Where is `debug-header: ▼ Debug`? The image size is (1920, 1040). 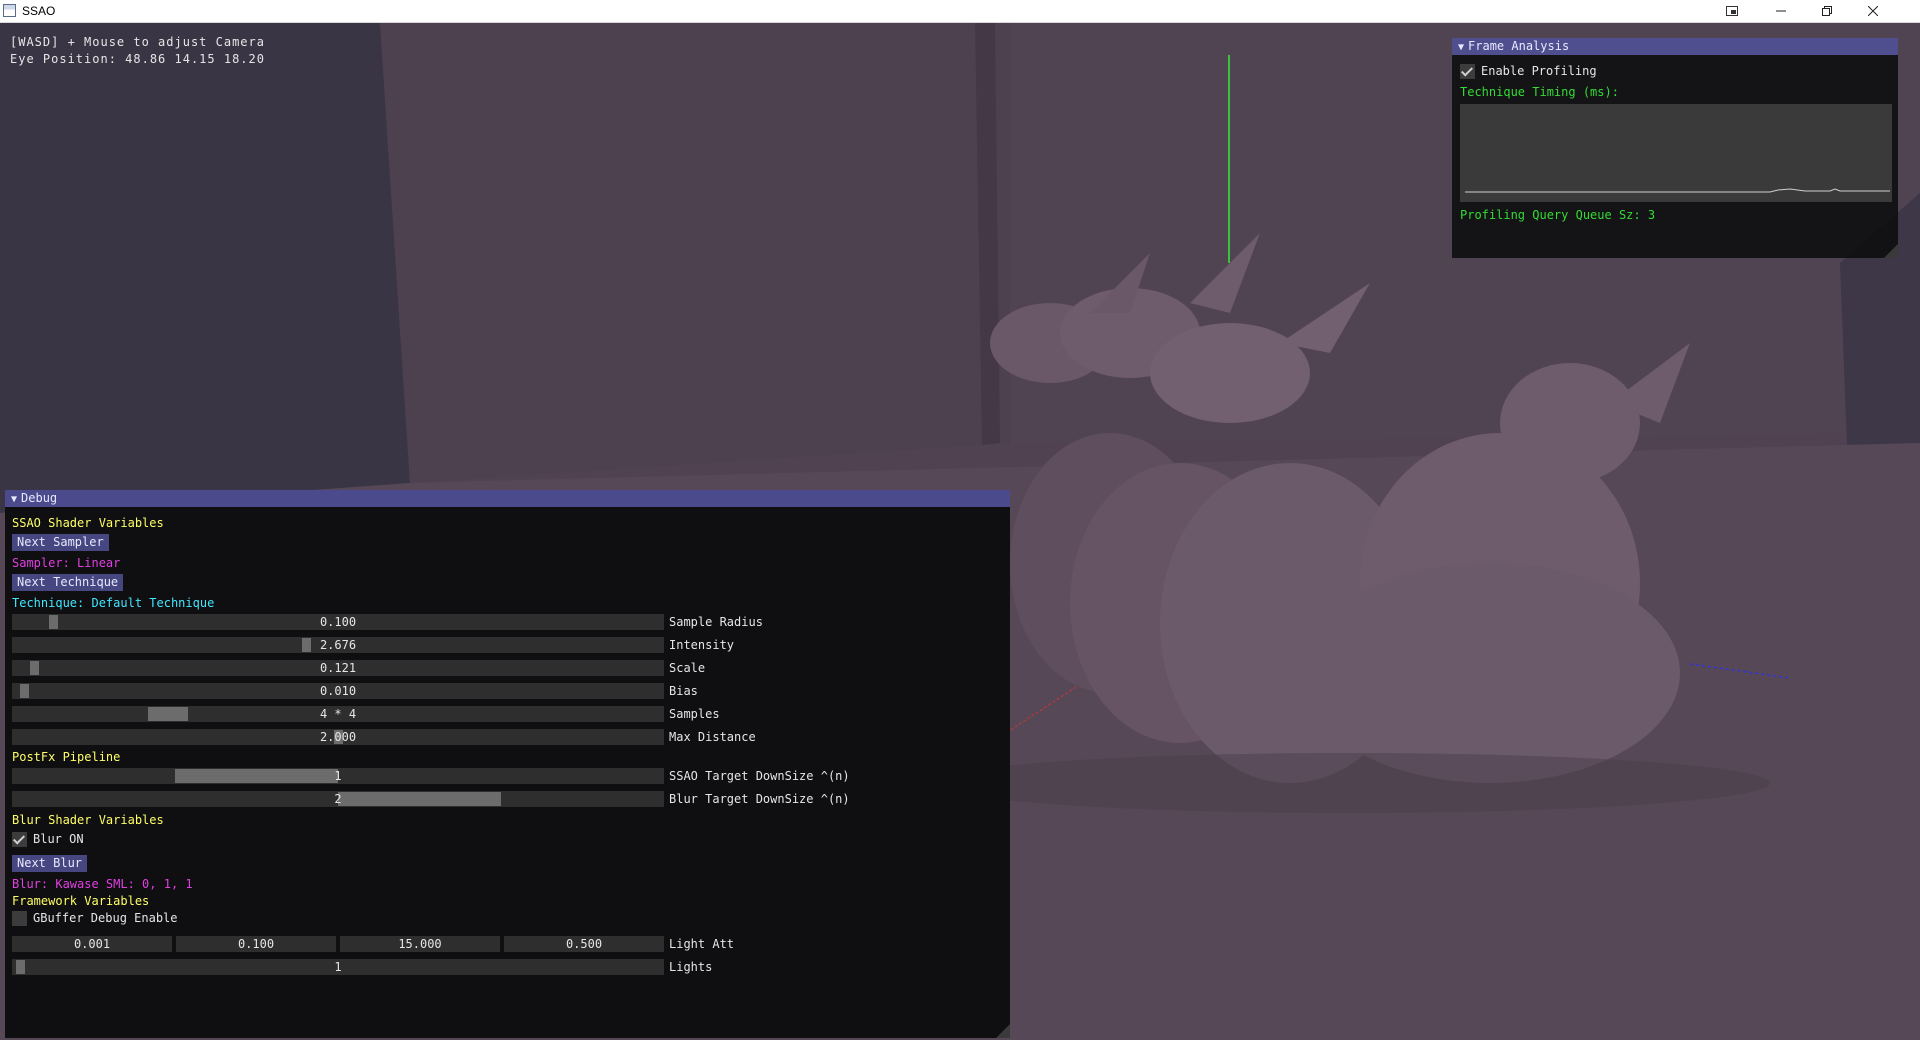 debug-header: ▼ Debug is located at coordinates (507, 498).